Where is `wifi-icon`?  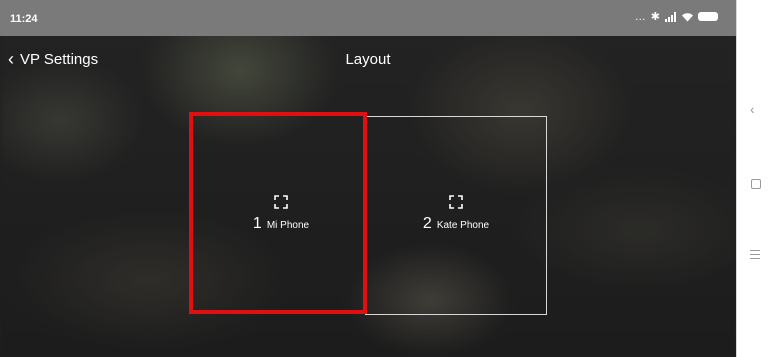
wifi-icon is located at coordinates (687, 16).